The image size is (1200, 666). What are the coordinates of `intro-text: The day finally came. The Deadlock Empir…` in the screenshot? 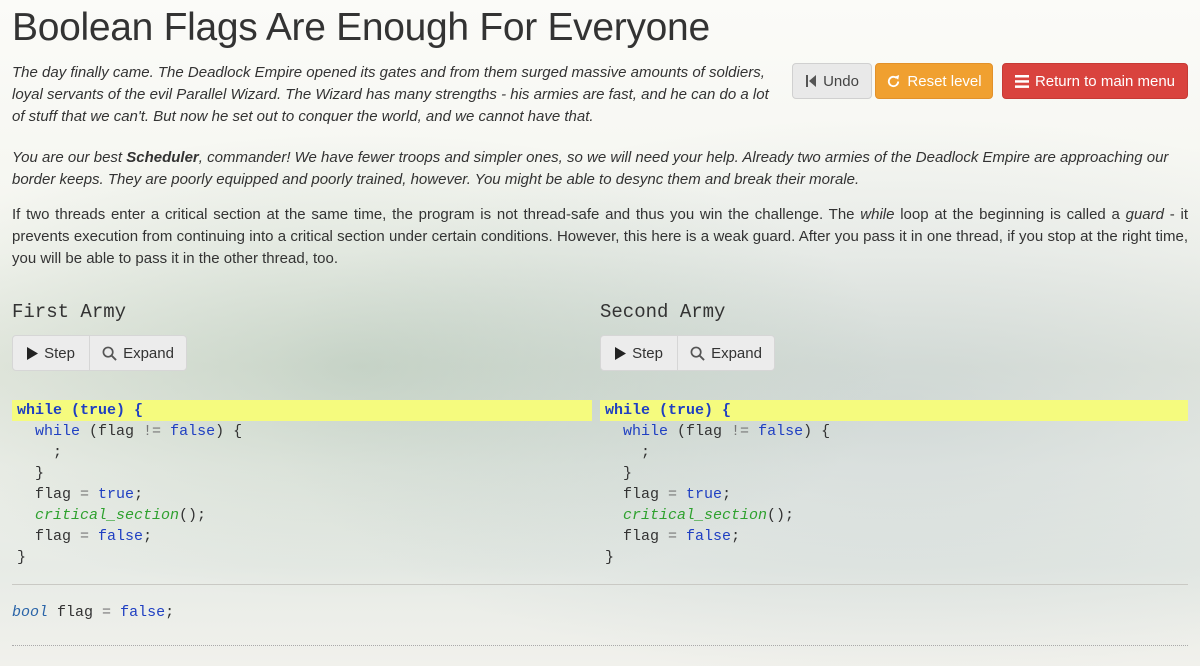 It's located at (390, 94).